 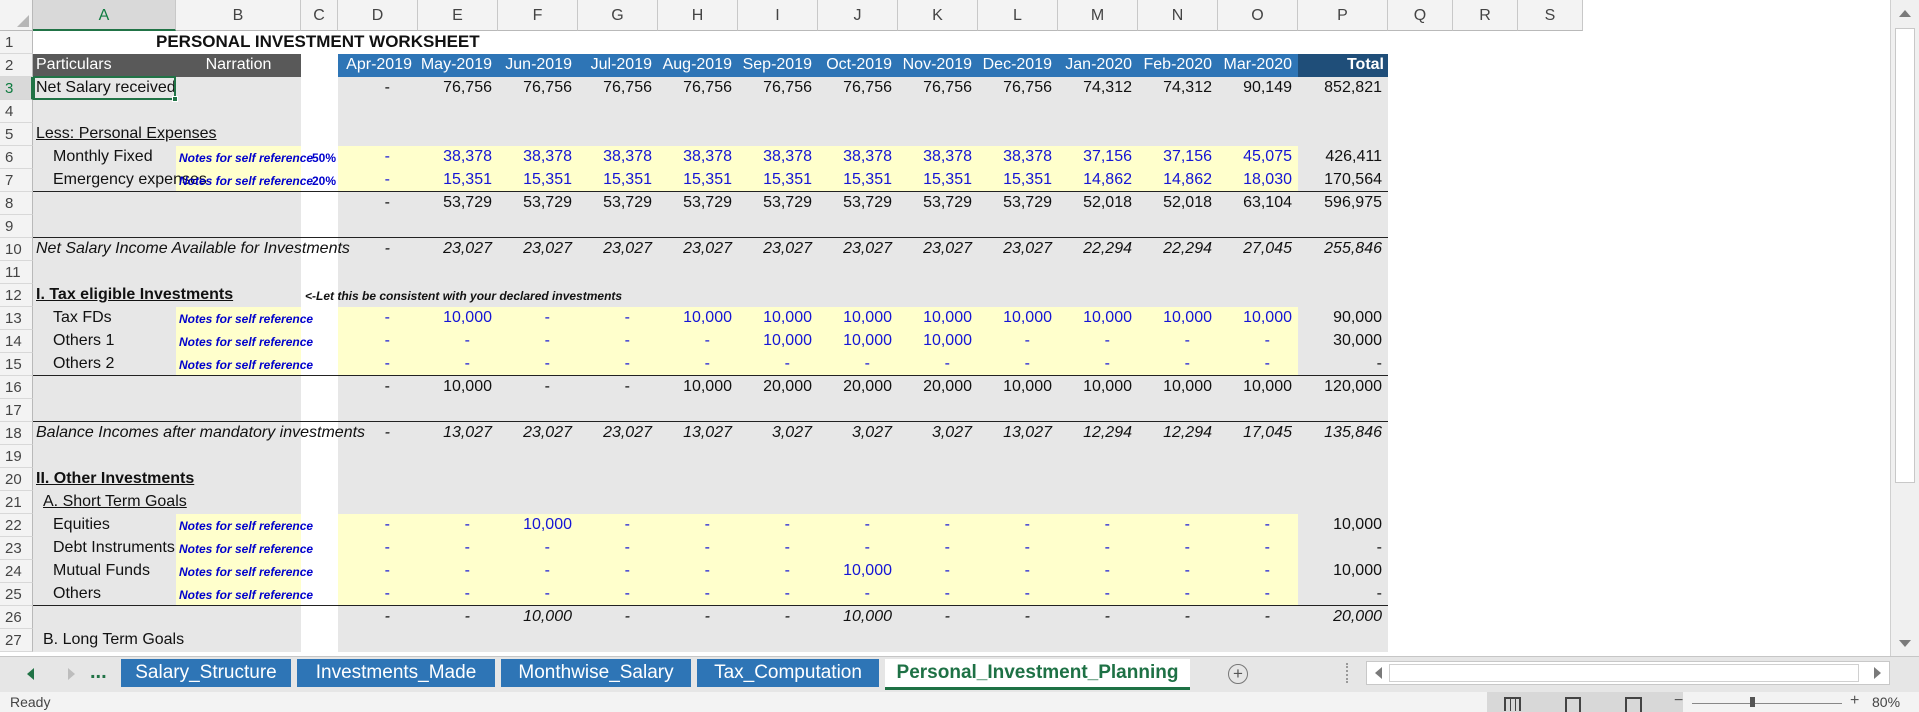 I want to click on value-cell: 37,156, so click(x=1095, y=157).